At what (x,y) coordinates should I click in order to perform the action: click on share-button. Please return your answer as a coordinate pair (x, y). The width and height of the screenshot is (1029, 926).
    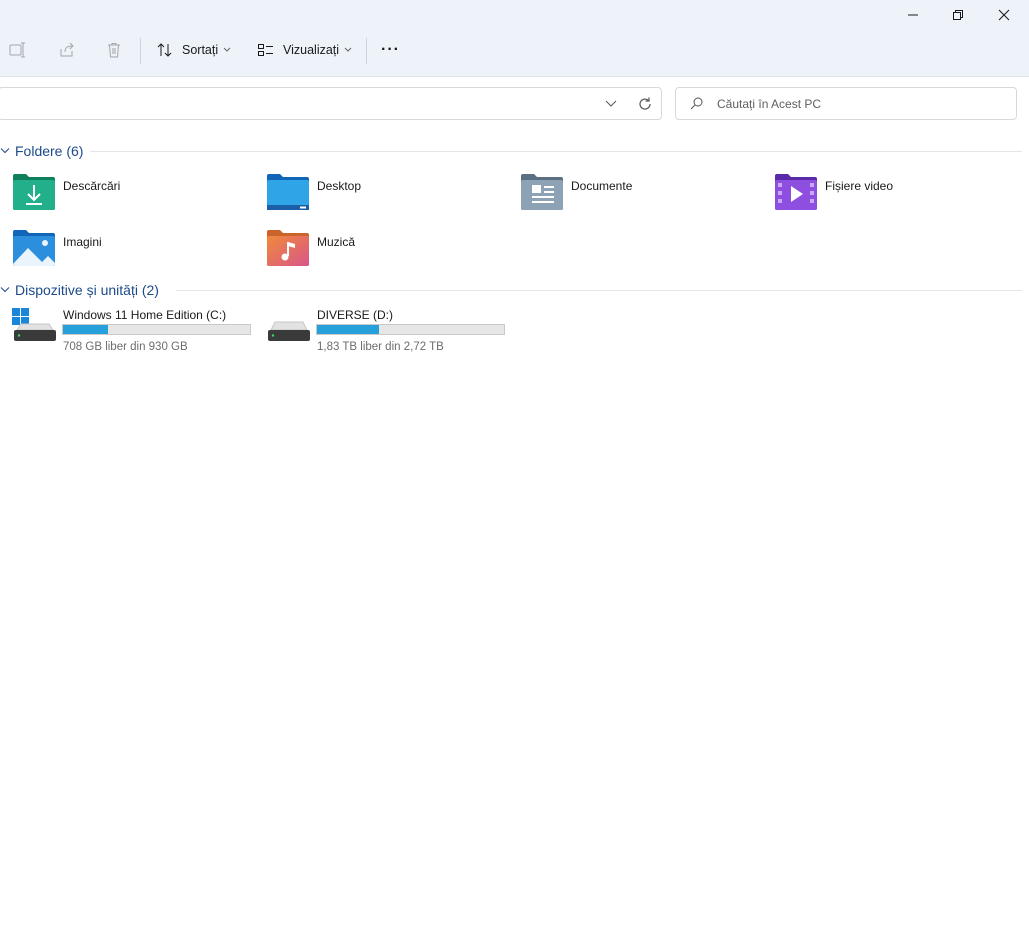
    Looking at the image, I should click on (67, 50).